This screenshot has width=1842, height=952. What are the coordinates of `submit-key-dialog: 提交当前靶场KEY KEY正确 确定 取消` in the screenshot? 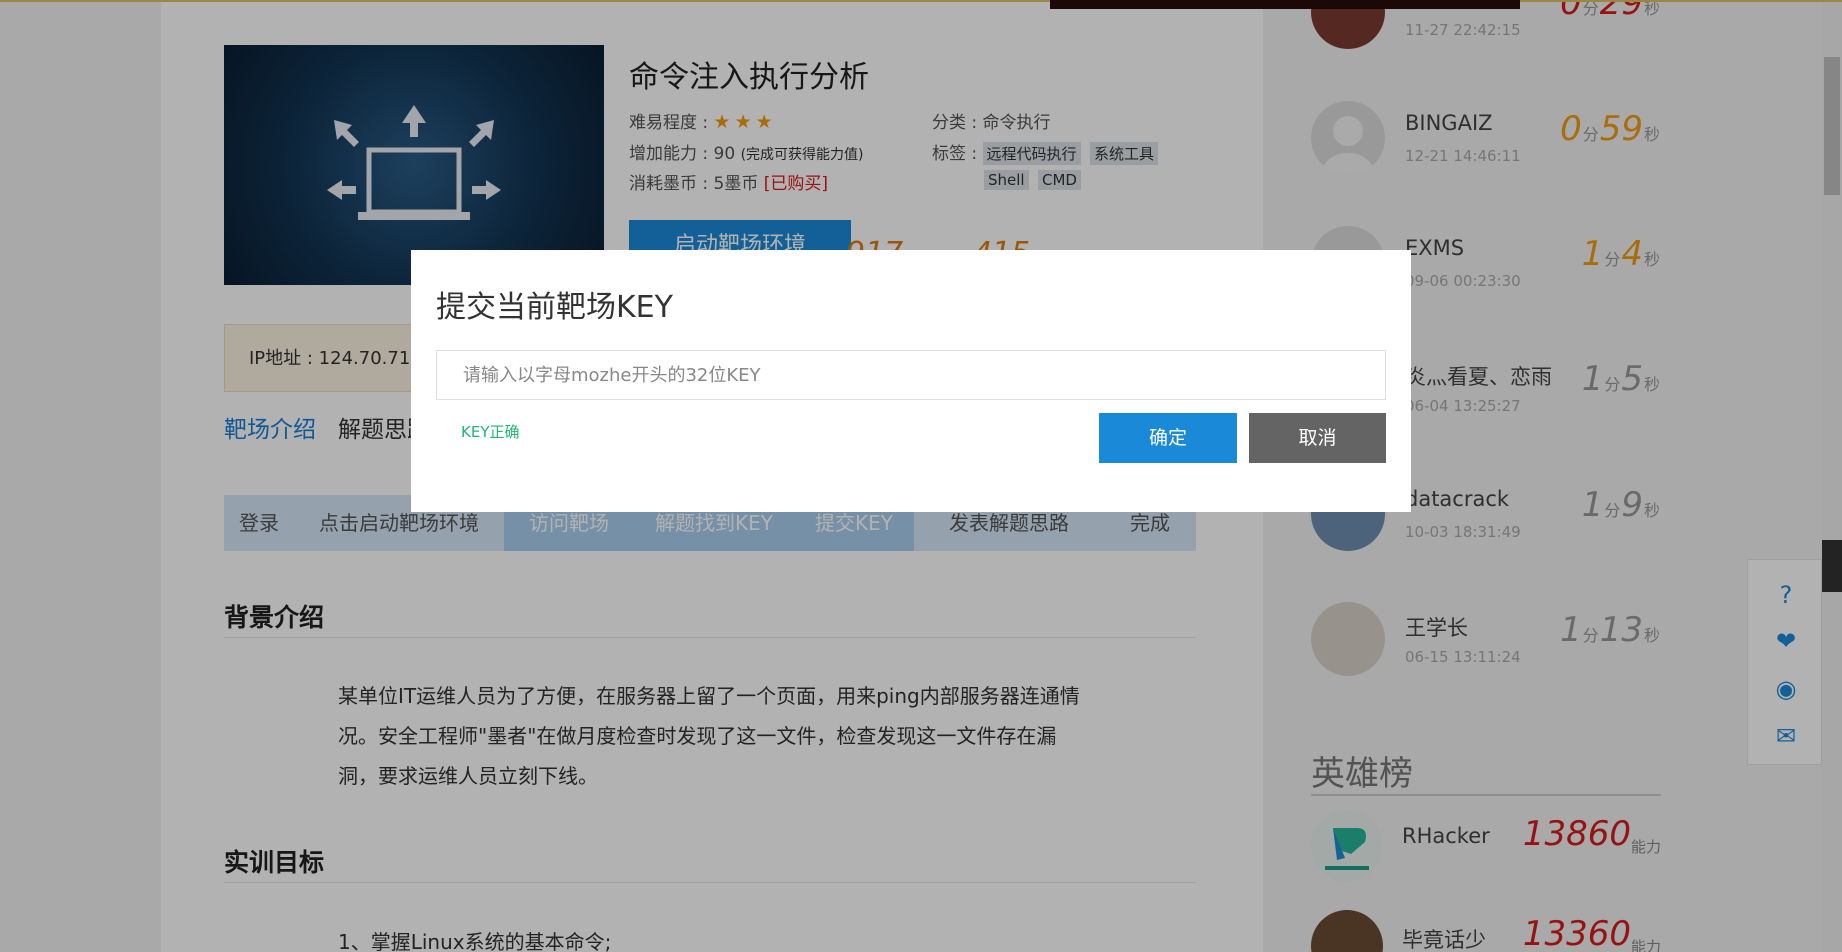 It's located at (911, 381).